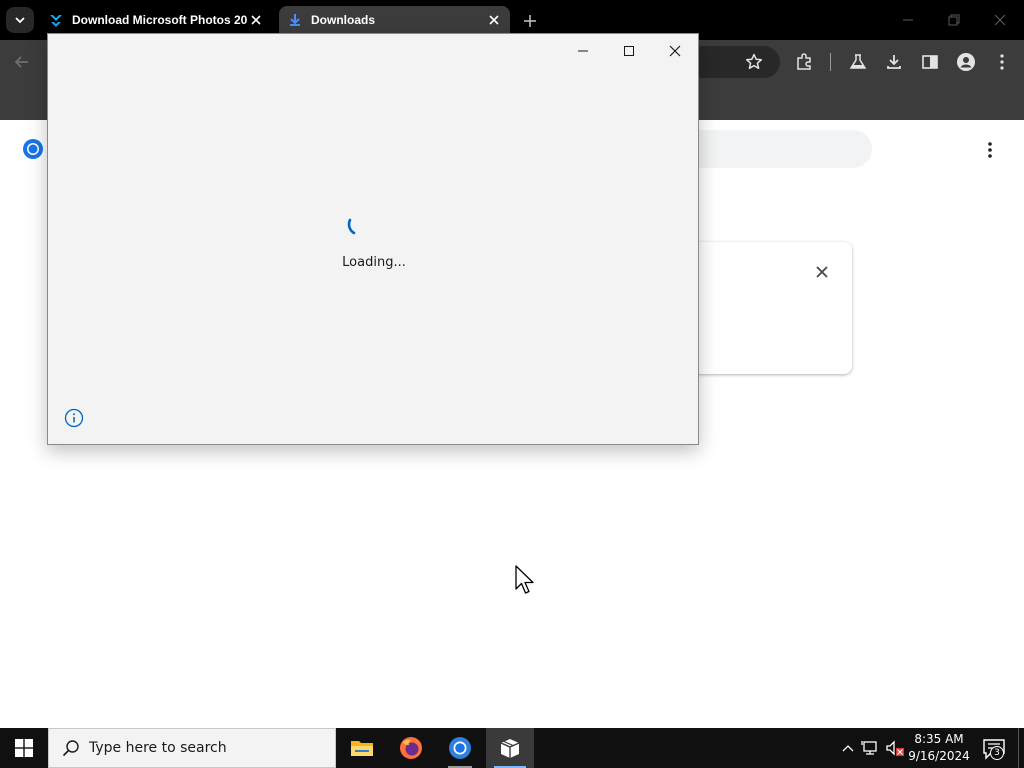 The image size is (1024, 768). I want to click on spinner-icon, so click(351, 226).